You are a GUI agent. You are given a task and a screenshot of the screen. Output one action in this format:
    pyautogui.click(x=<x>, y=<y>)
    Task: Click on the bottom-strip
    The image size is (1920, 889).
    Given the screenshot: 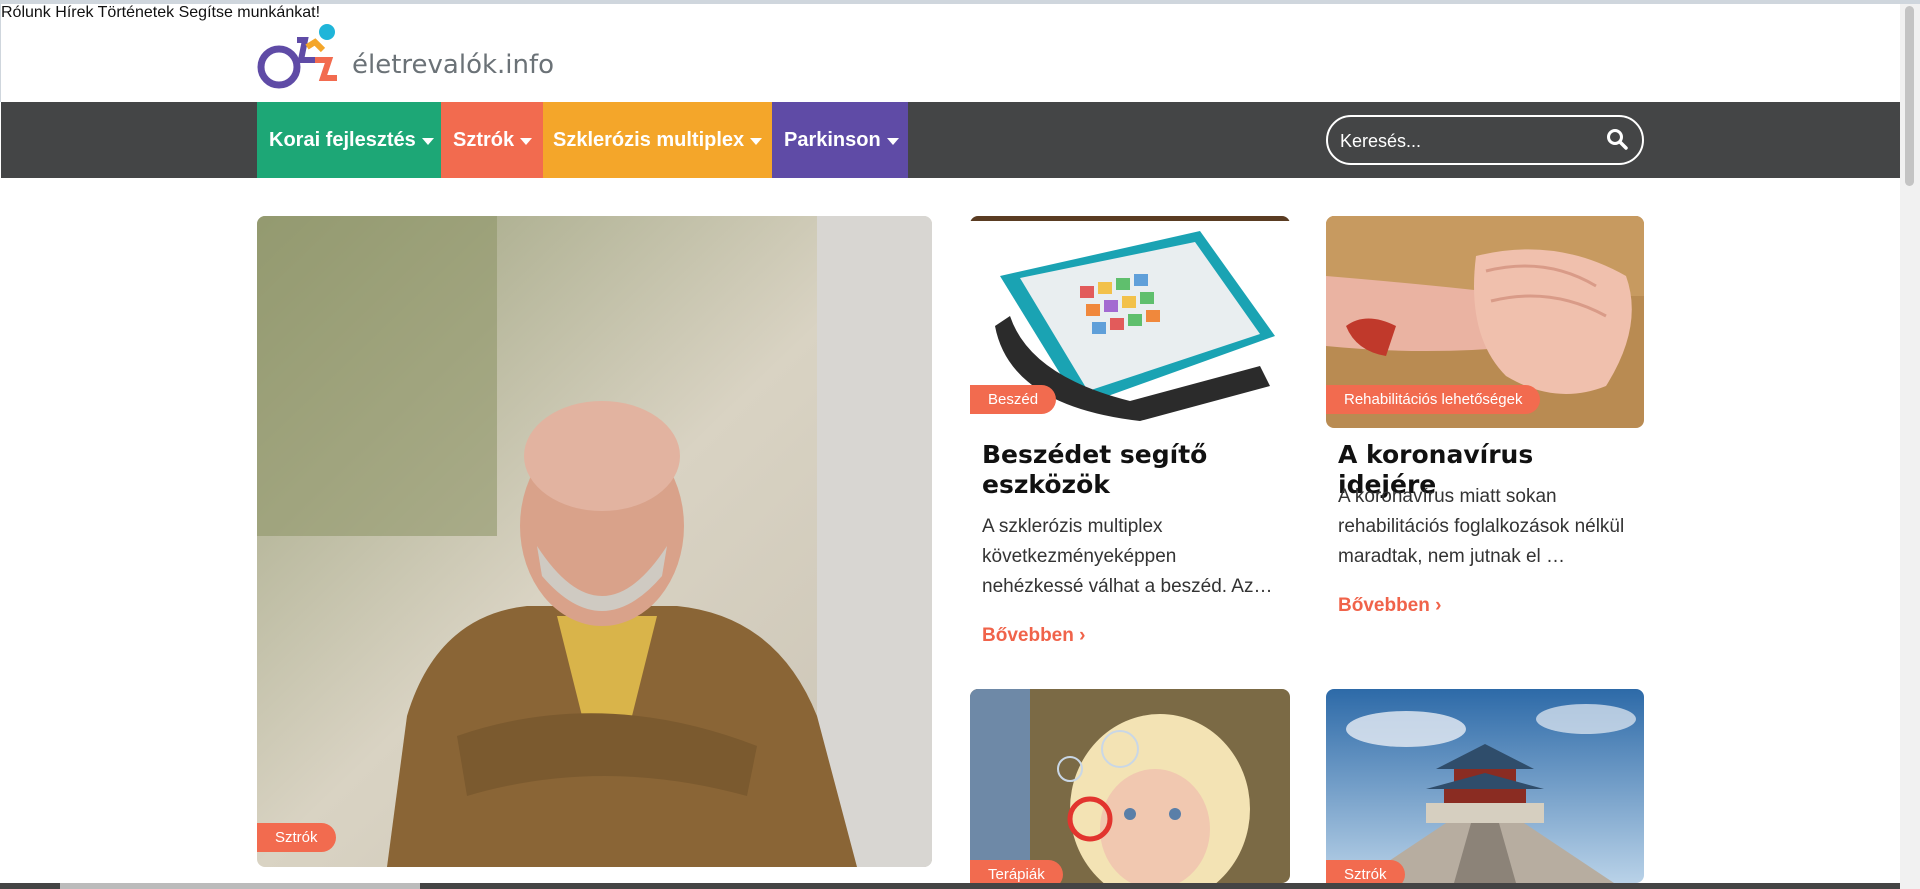 What is the action you would take?
    pyautogui.click(x=950, y=886)
    